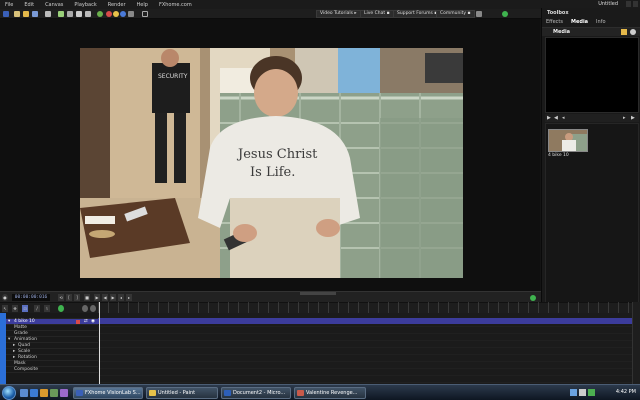 The image size is (640, 400). Describe the element at coordinates (633, 118) in the screenshot. I see `forward-icon: ▶` at that location.